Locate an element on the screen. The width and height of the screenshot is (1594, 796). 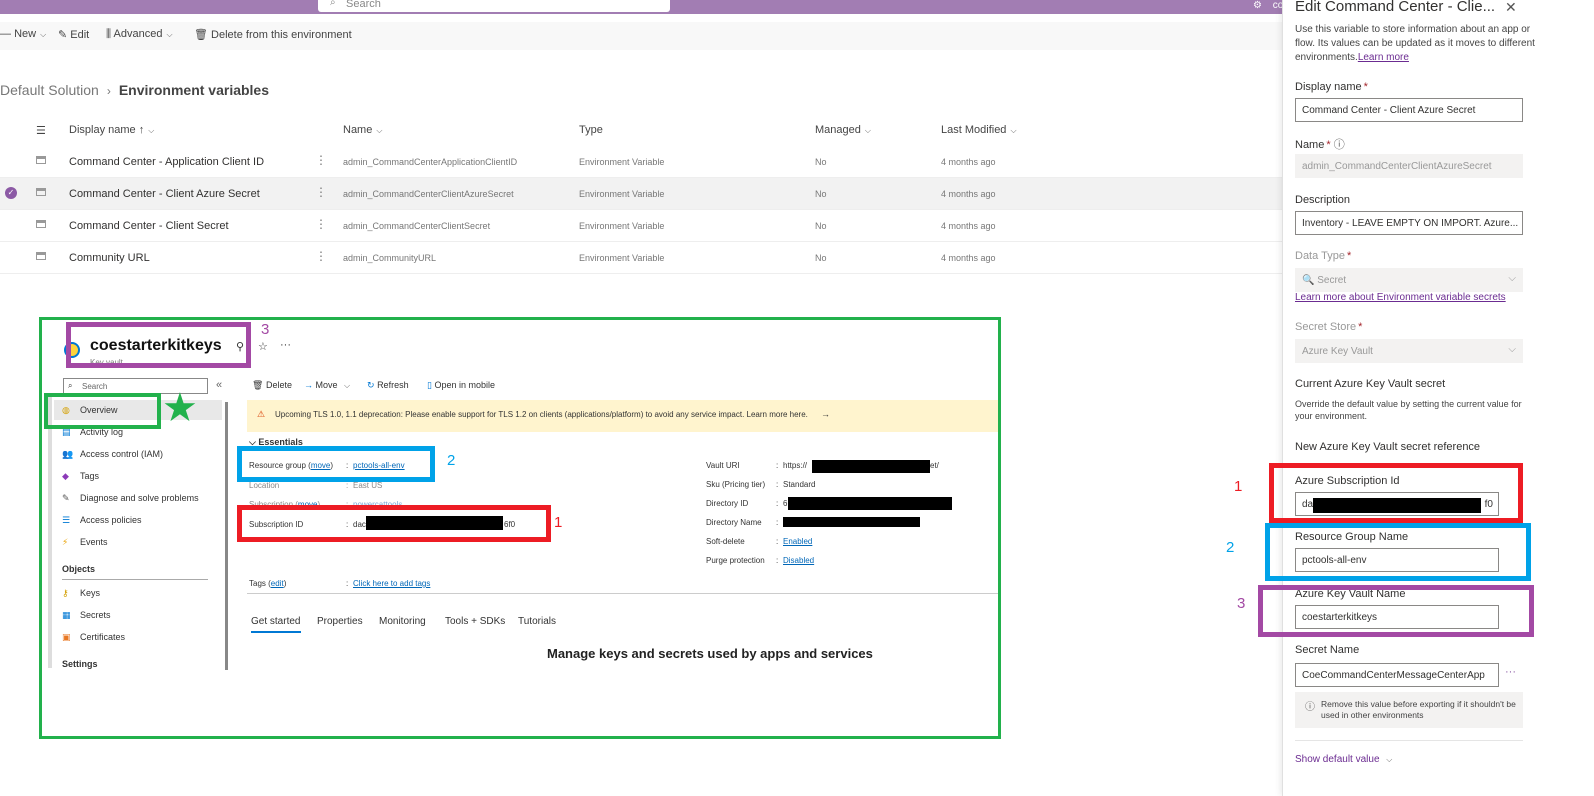
nav-scrollbar is located at coordinates (226, 536).